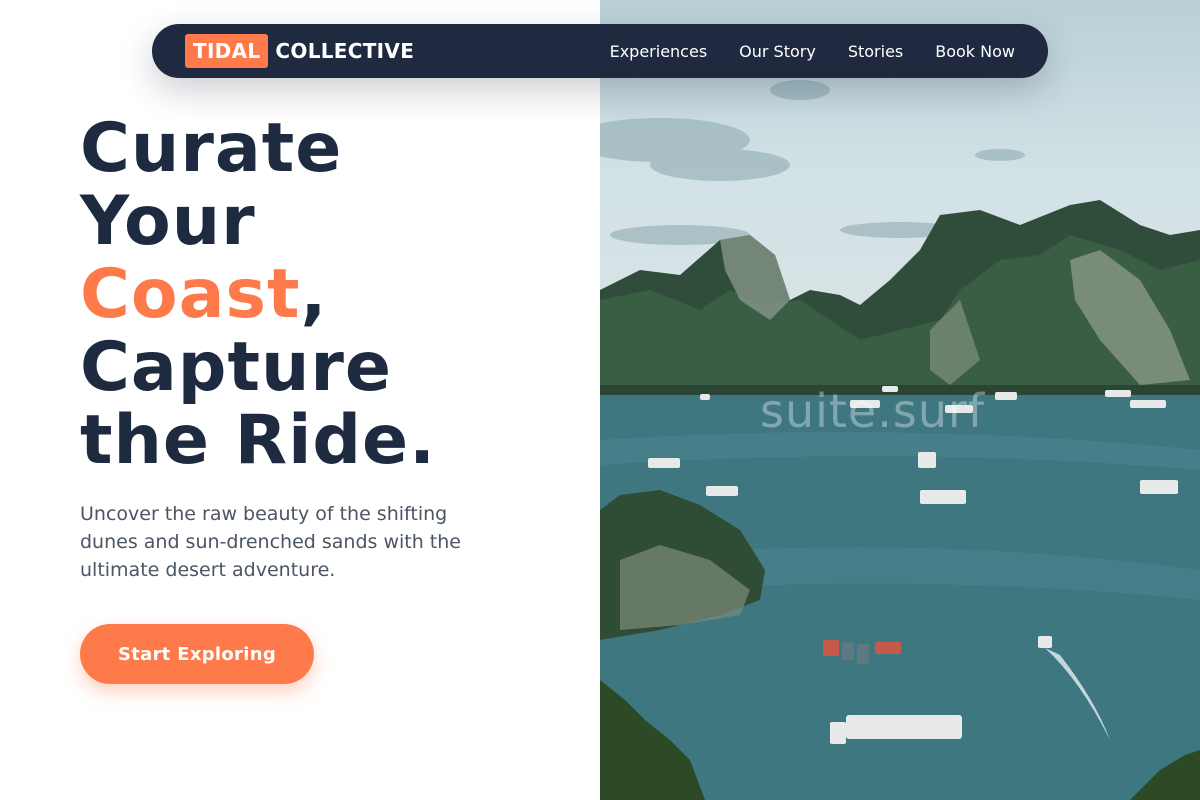 The height and width of the screenshot is (800, 1200). I want to click on hero-title-line-4: Capture, so click(236, 367).